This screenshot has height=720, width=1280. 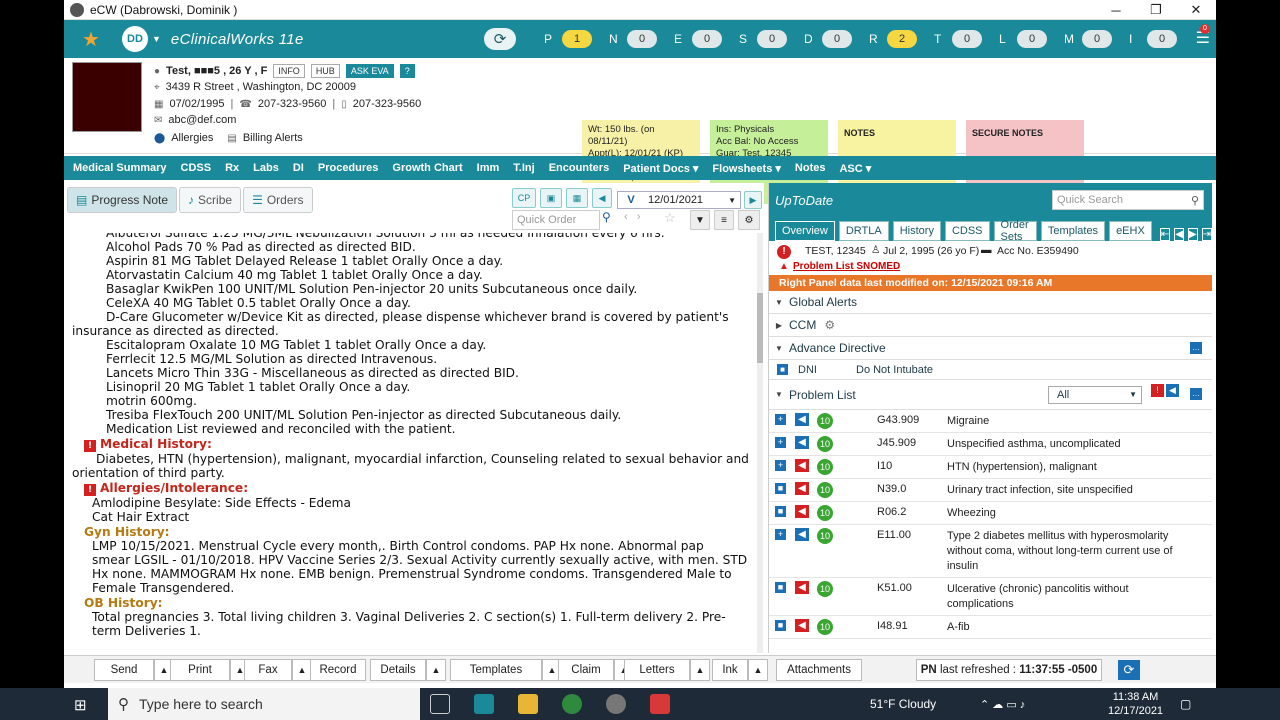 What do you see at coordinates (325, 71) in the screenshot?
I see `hub-button: HUB` at bounding box center [325, 71].